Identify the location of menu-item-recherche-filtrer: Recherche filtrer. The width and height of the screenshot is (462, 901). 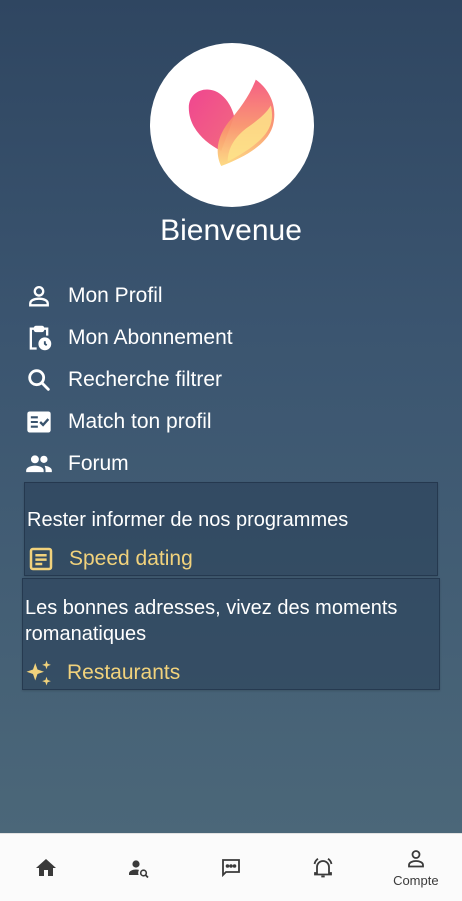
(123, 380).